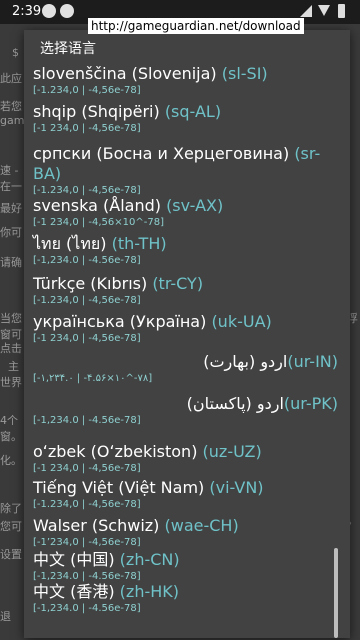  I want to click on background-text: 4个, so click(9, 420).